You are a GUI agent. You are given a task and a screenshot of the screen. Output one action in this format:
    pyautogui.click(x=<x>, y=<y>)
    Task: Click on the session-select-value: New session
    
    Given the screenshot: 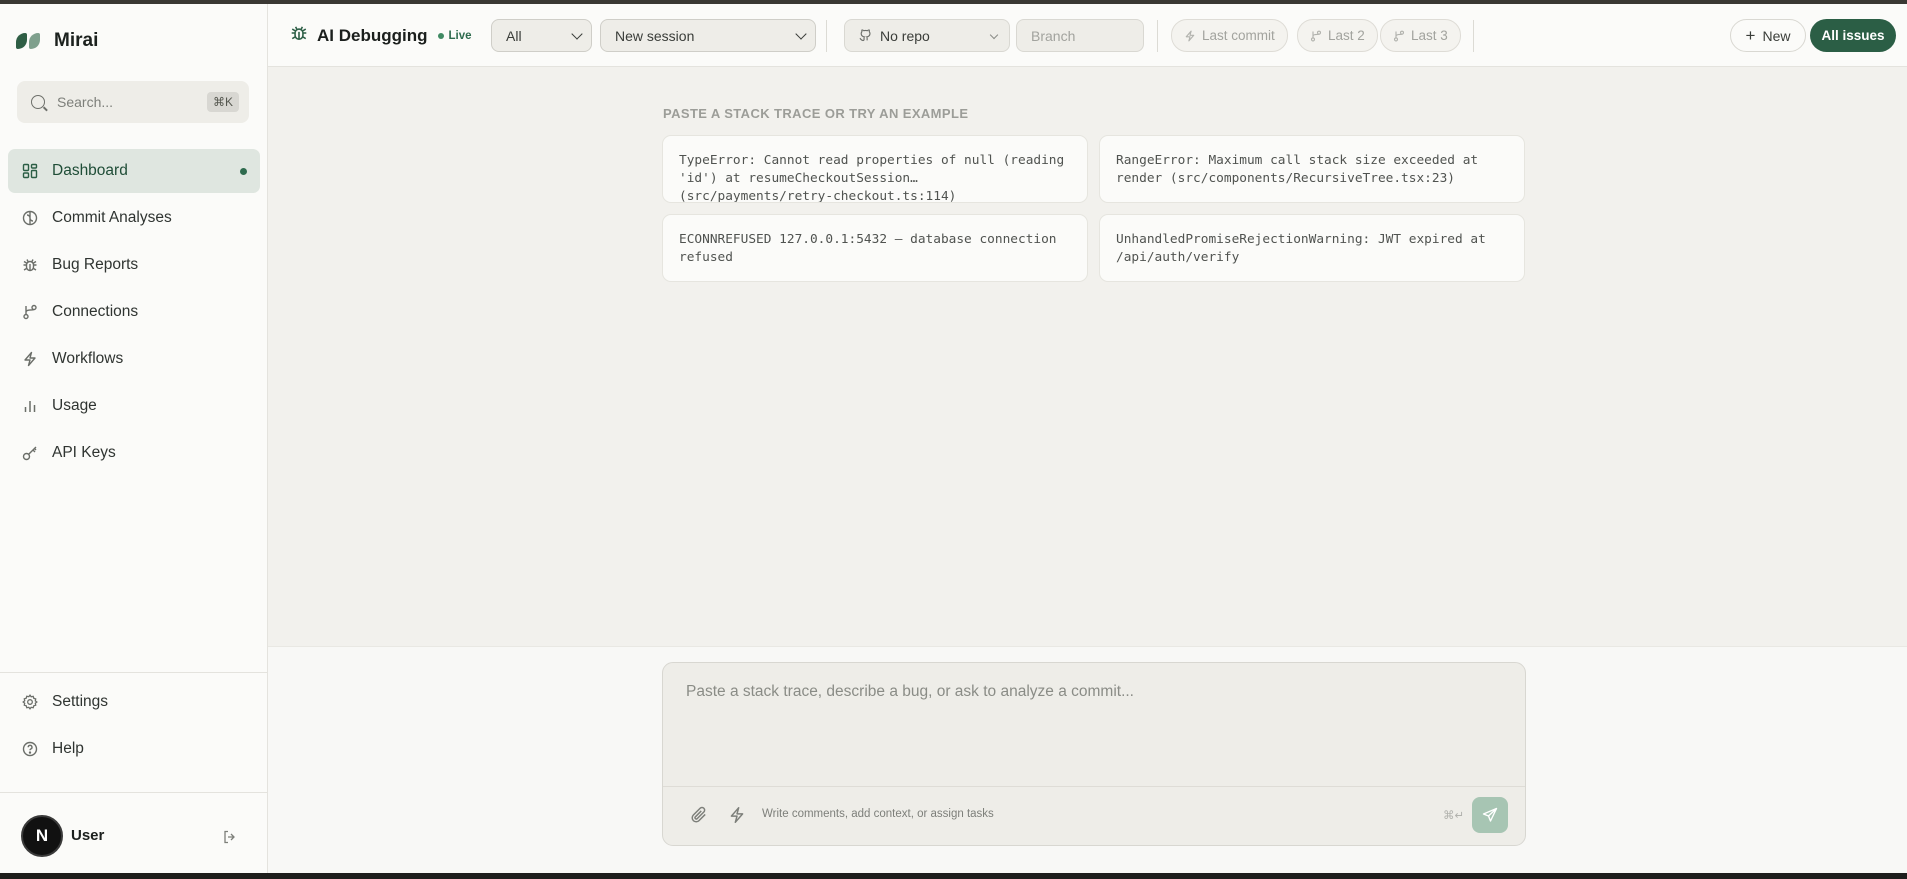 What is the action you would take?
    pyautogui.click(x=655, y=35)
    